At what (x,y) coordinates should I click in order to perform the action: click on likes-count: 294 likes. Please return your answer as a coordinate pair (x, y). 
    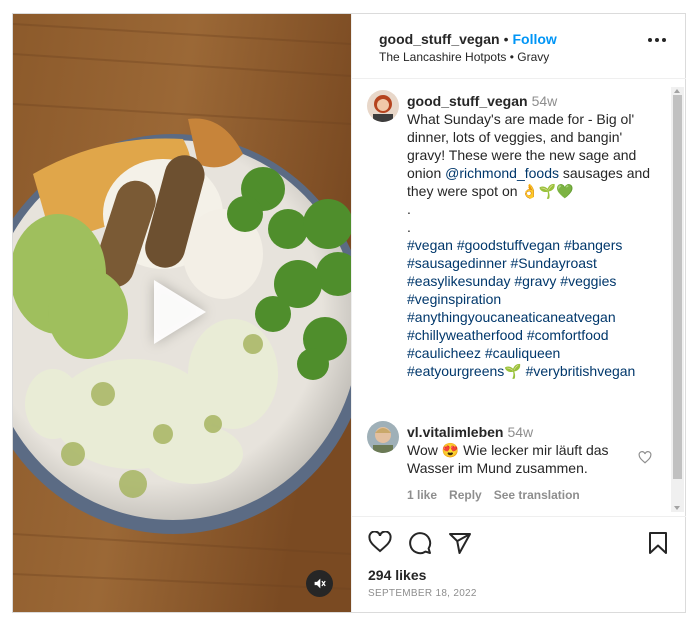
    Looking at the image, I should click on (397, 575).